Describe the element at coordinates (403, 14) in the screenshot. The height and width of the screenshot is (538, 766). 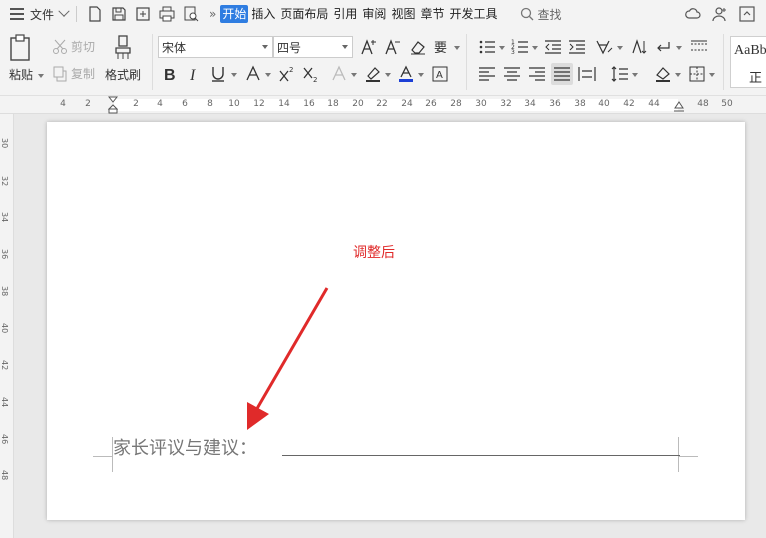
I see `tab-view: 视图` at that location.